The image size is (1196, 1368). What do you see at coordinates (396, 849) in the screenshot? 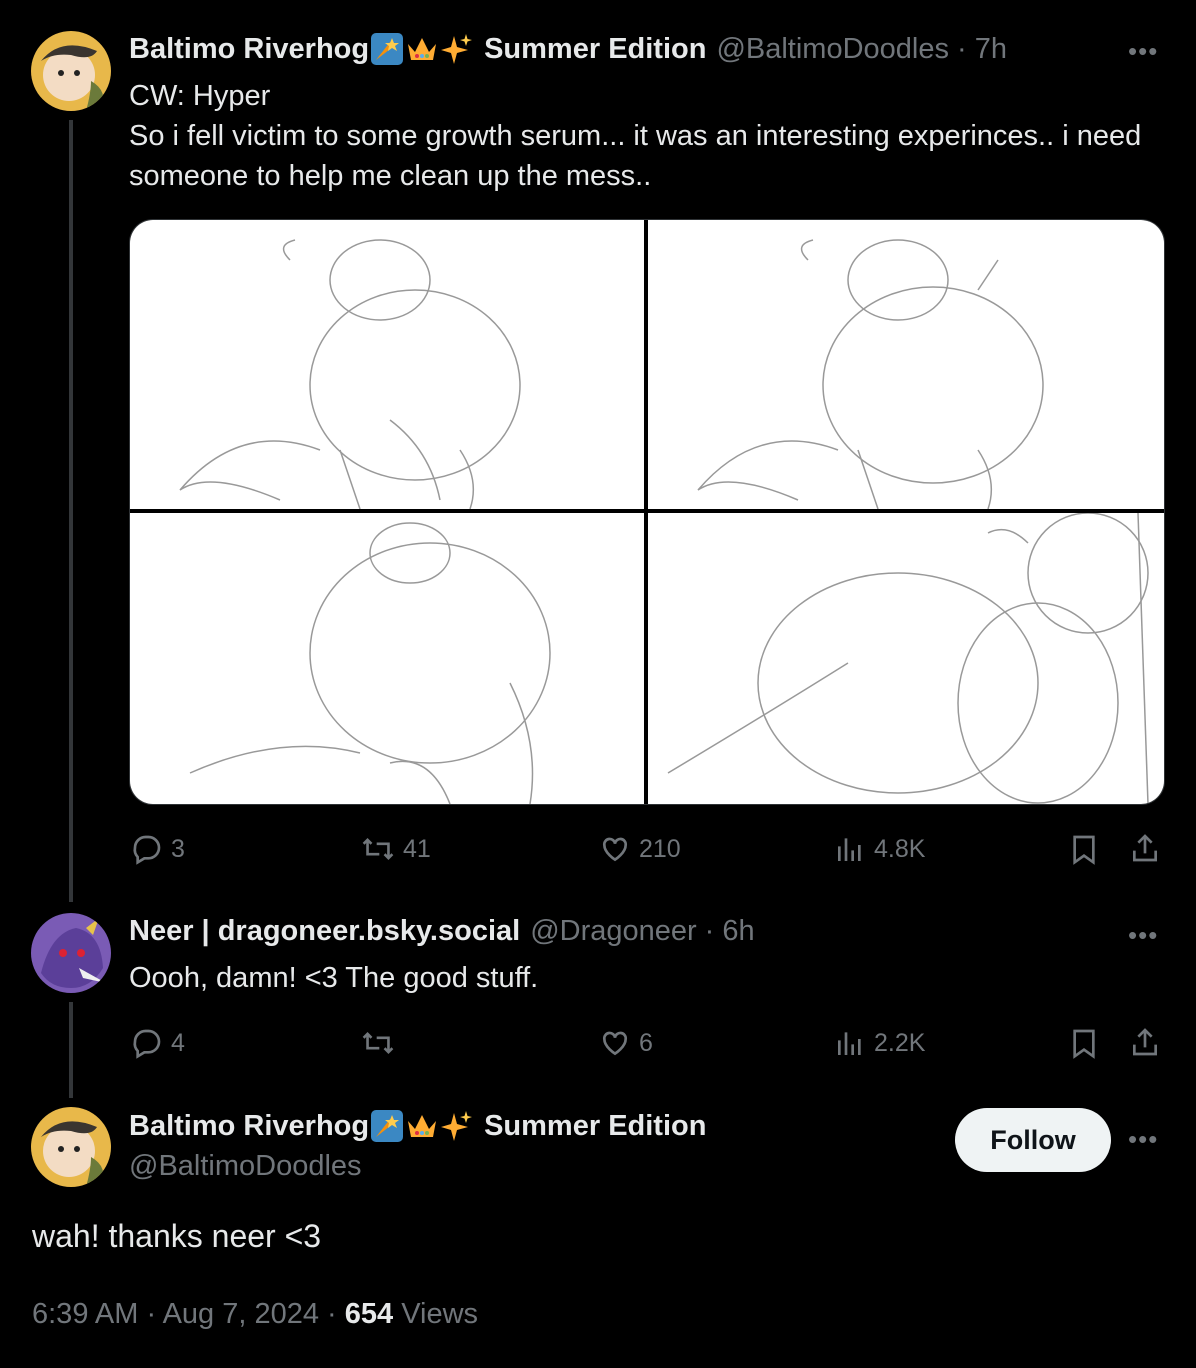
I see `tweet1-retweet-button: 41` at bounding box center [396, 849].